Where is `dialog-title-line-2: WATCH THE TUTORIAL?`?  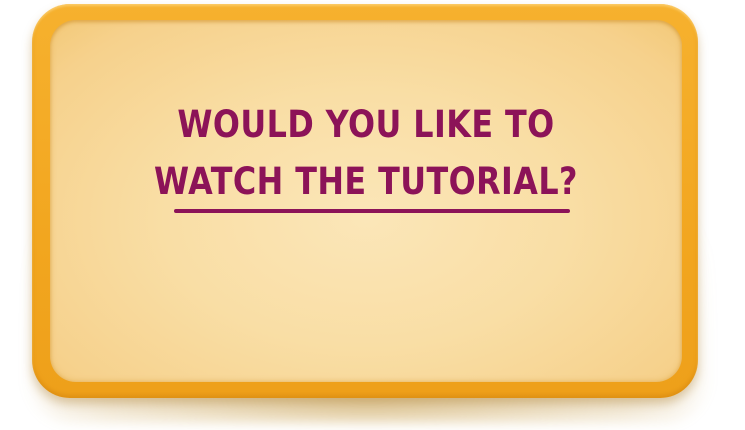 dialog-title-line-2: WATCH THE TUTORIAL? is located at coordinates (366, 181).